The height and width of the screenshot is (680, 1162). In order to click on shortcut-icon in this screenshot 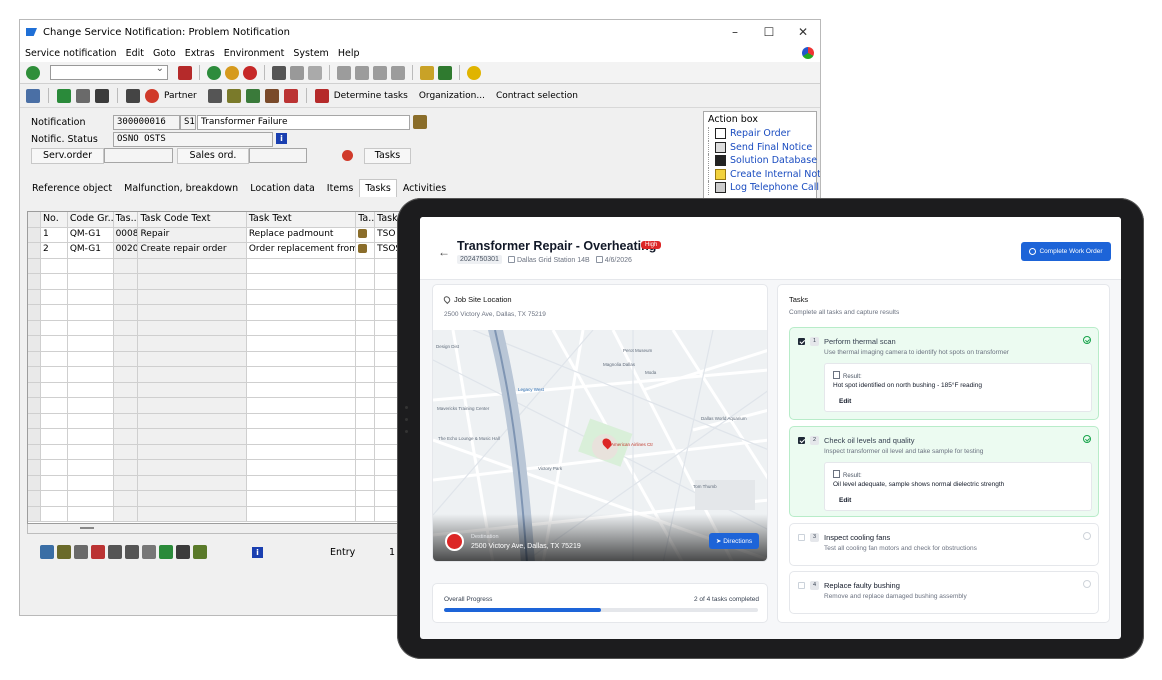, I will do `click(445, 72)`.